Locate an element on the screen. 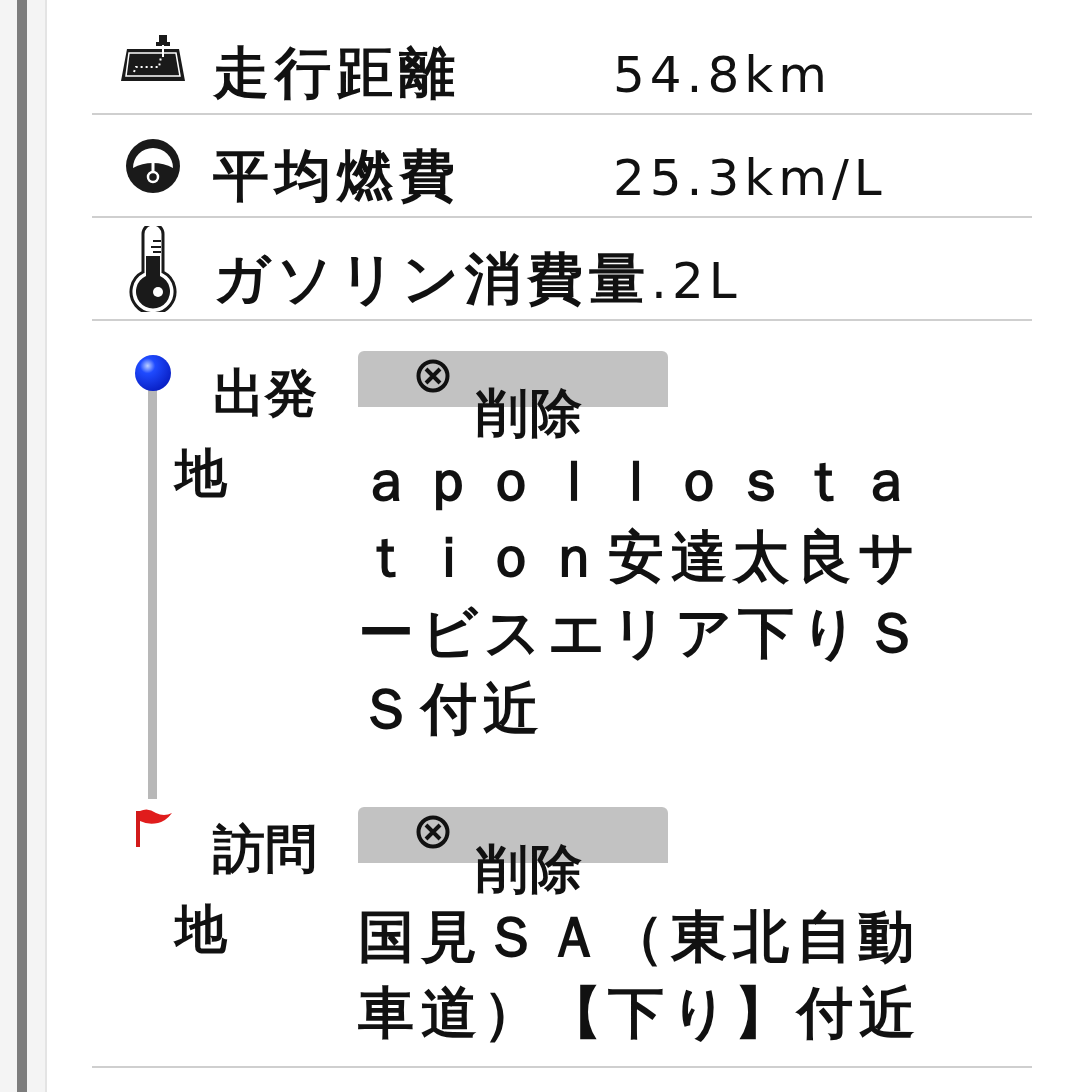  stop-label: 出発地 is located at coordinates (246, 433).